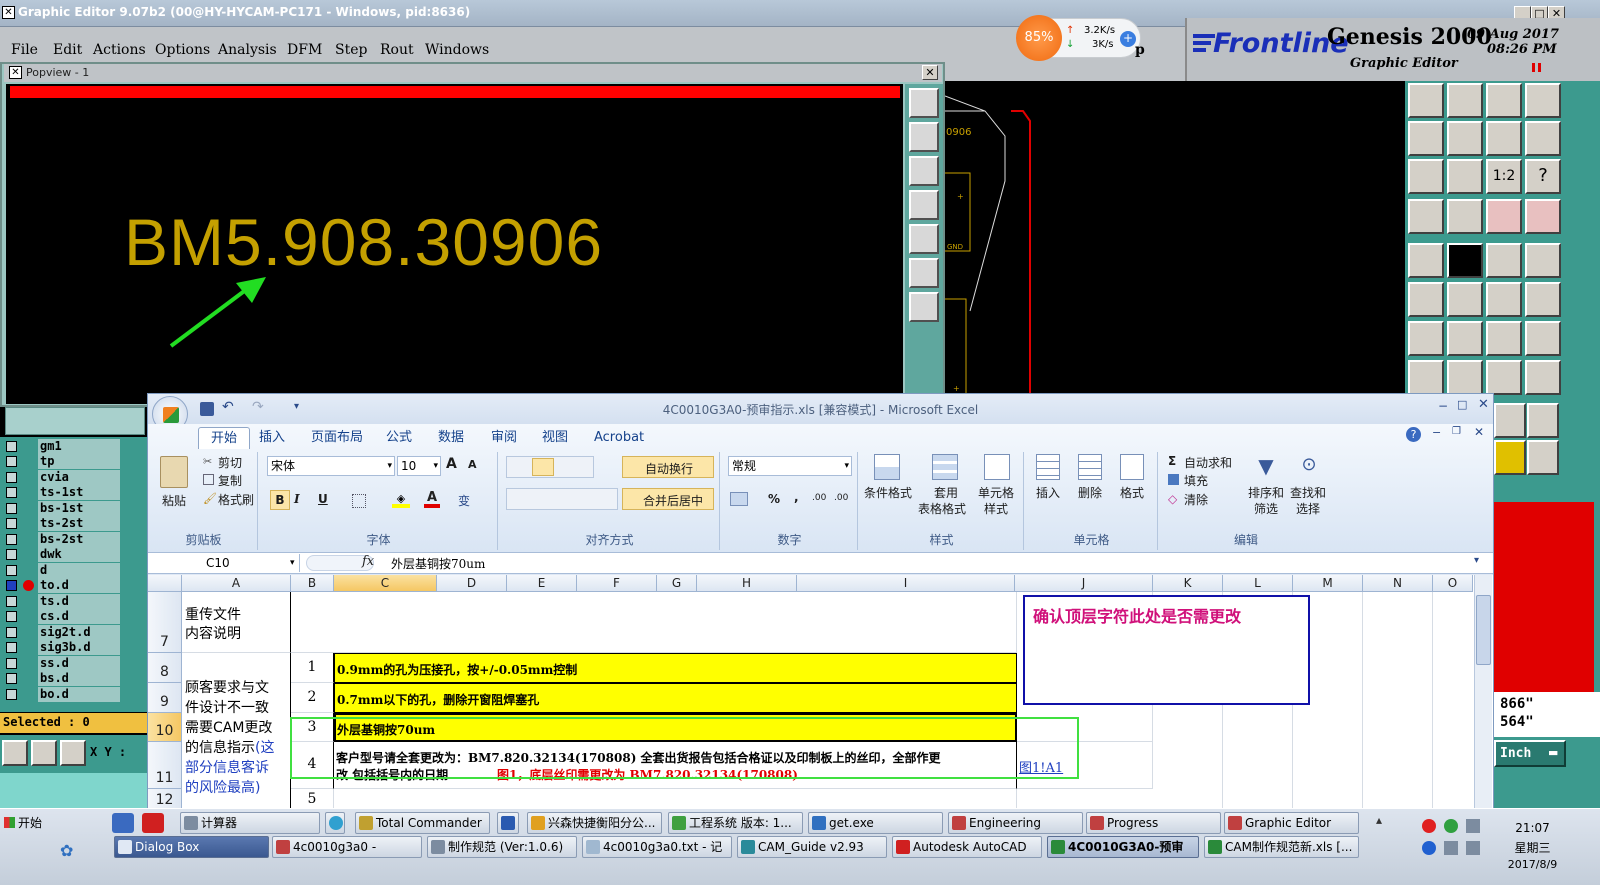 The width and height of the screenshot is (1600, 885). I want to click on vertical-scrollbar, so click(1483, 692).